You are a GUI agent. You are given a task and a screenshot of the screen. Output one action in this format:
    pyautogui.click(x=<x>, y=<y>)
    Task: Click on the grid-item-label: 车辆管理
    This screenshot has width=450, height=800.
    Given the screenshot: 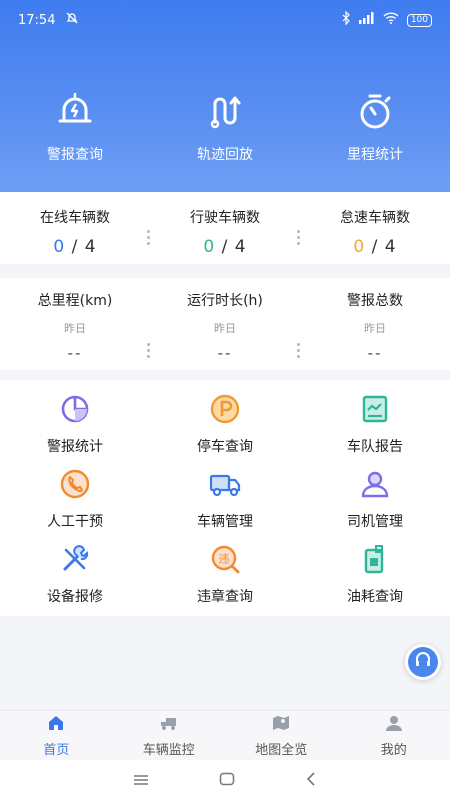 What is the action you would take?
    pyautogui.click(x=225, y=522)
    